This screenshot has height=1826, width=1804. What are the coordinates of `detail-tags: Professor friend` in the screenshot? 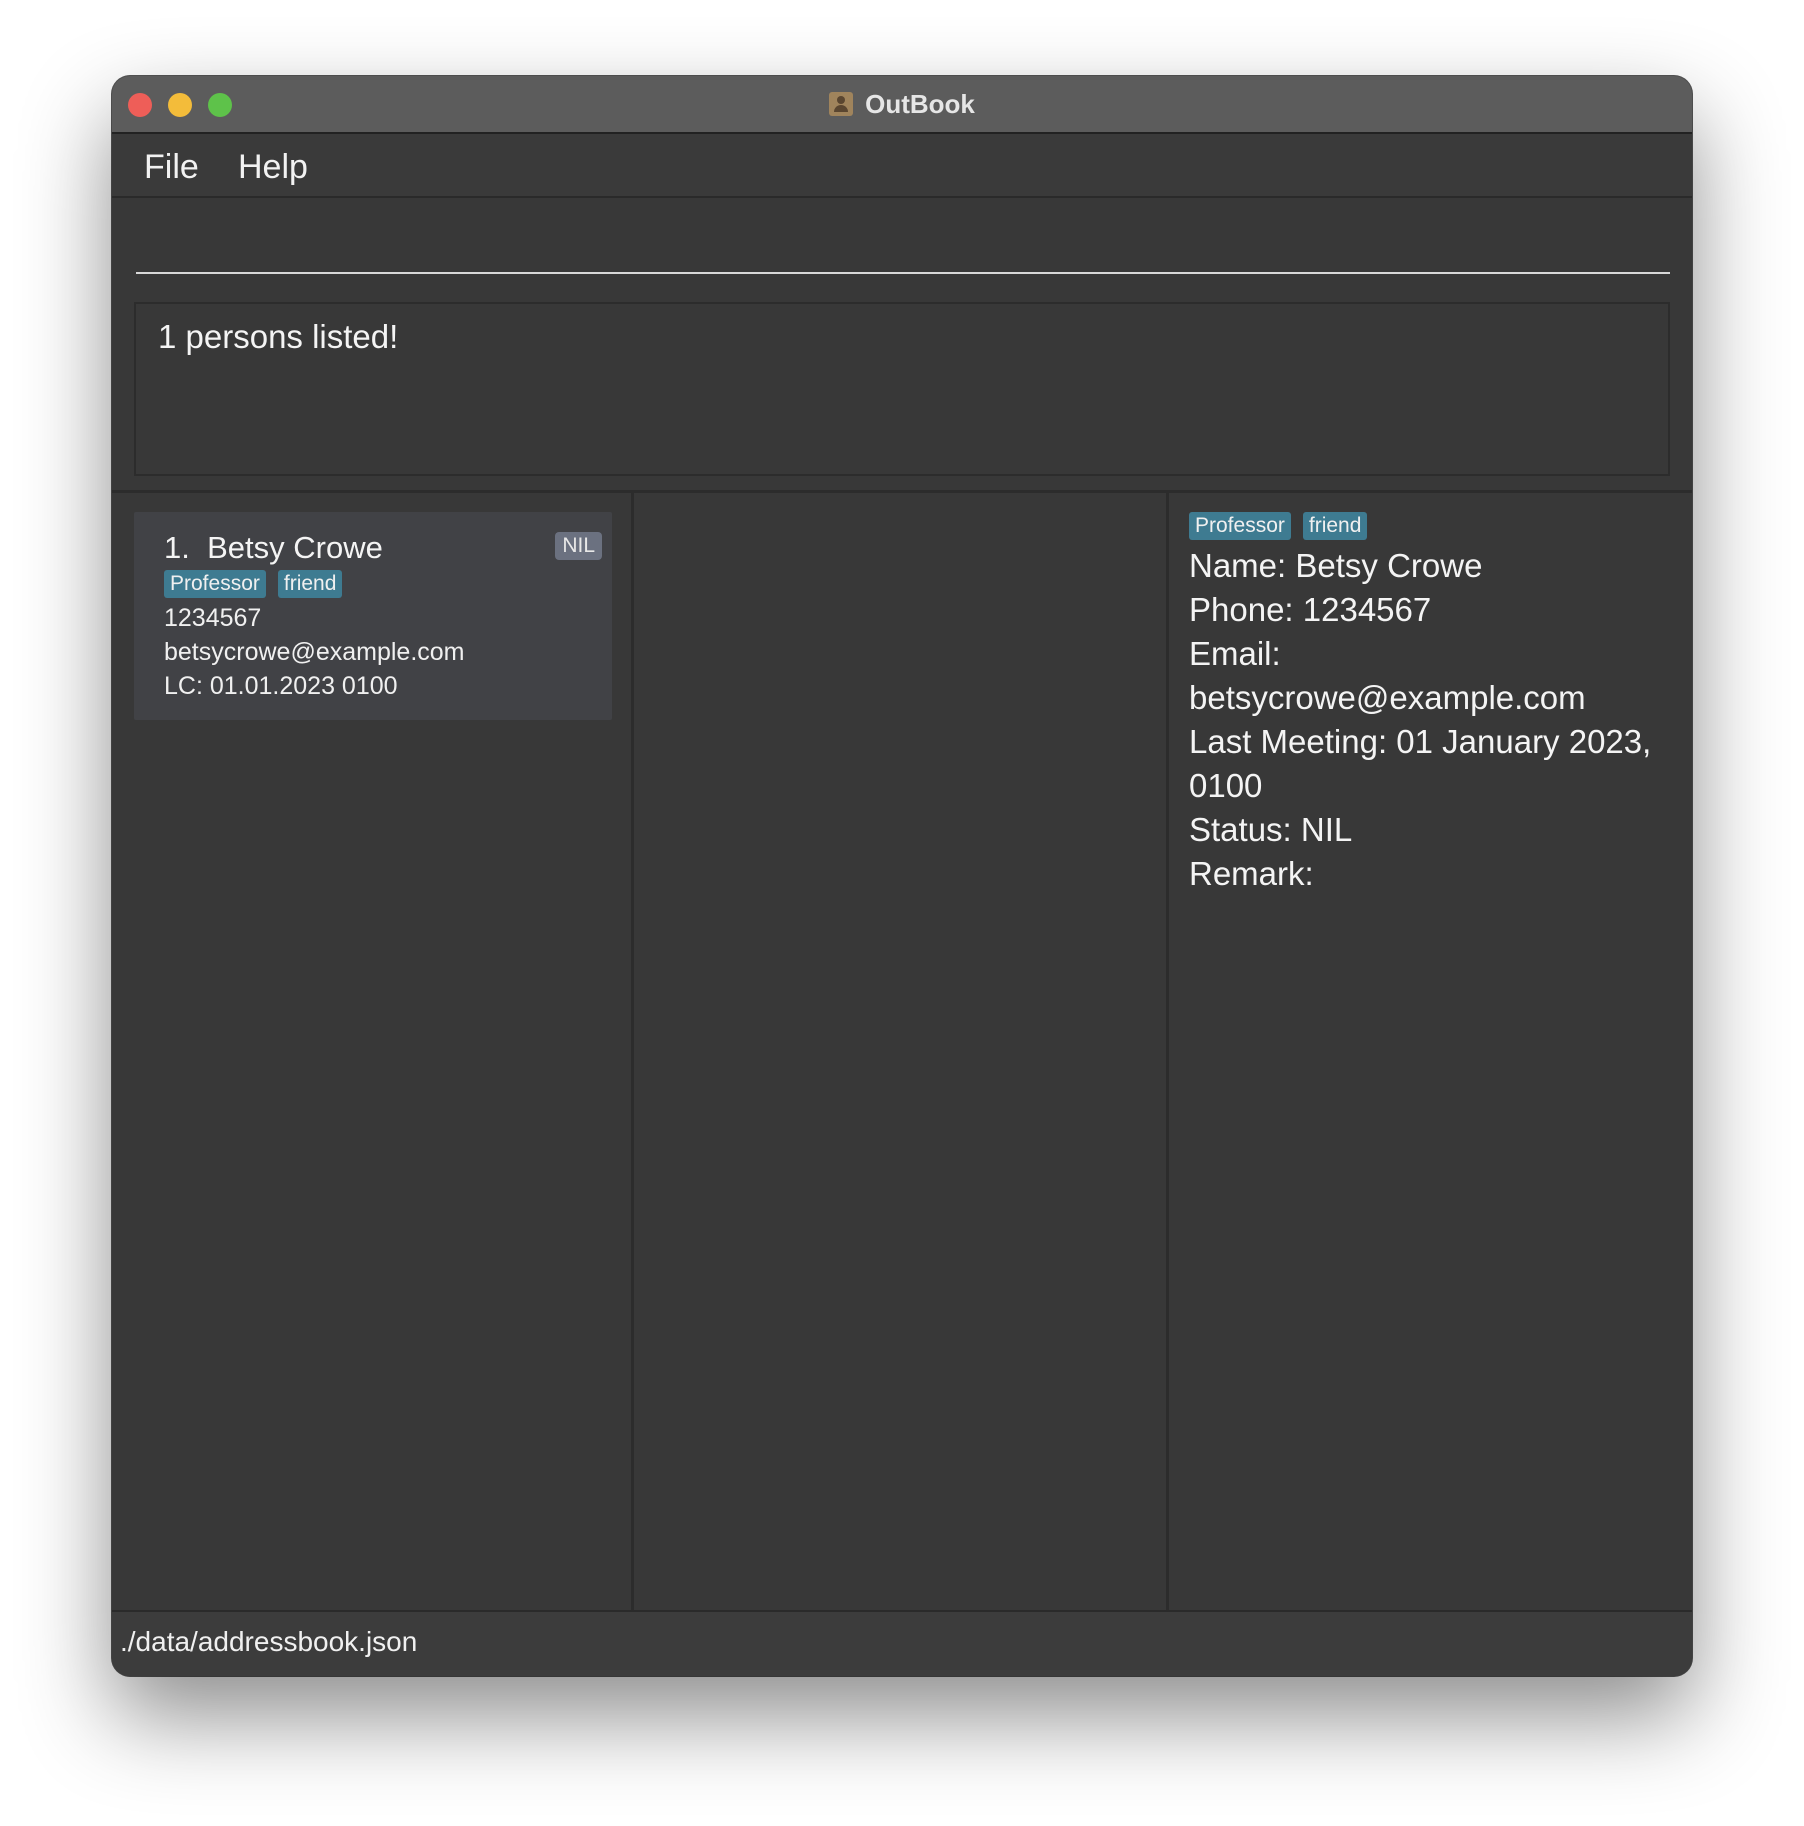 It's located at (1429, 526).